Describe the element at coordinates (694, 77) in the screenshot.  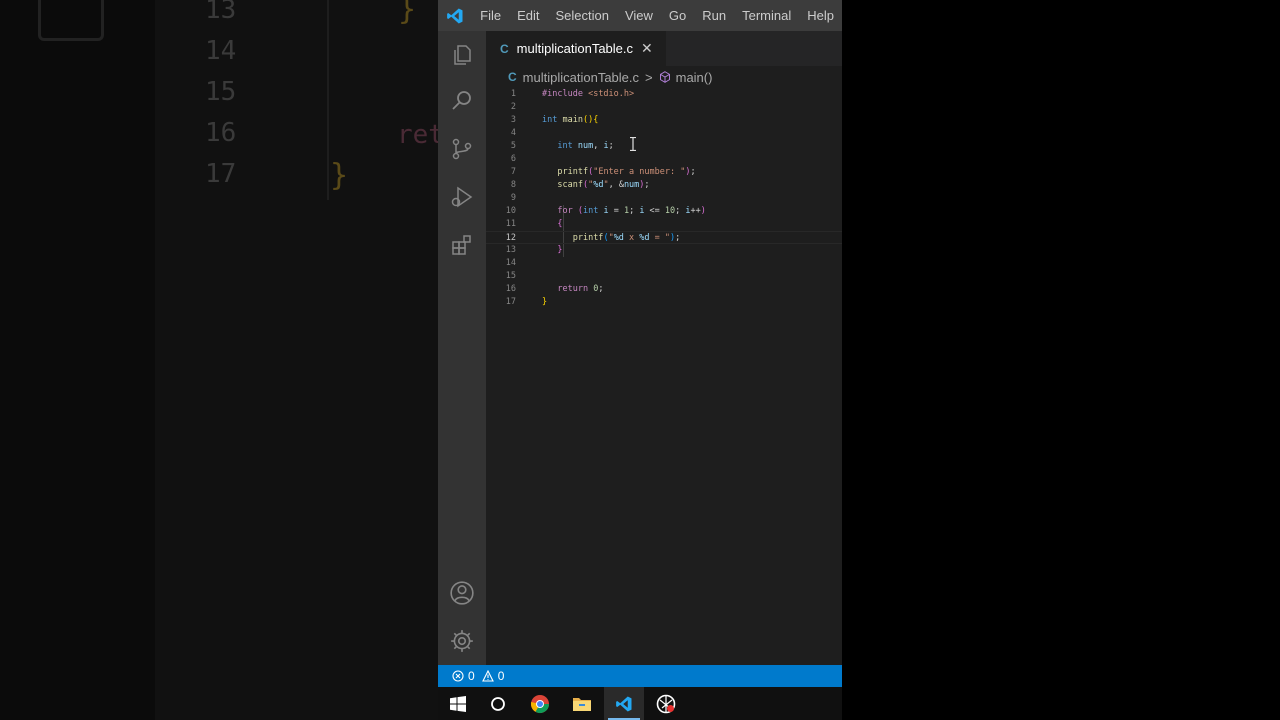
I see `breadcrumb-symbol: main()` at that location.